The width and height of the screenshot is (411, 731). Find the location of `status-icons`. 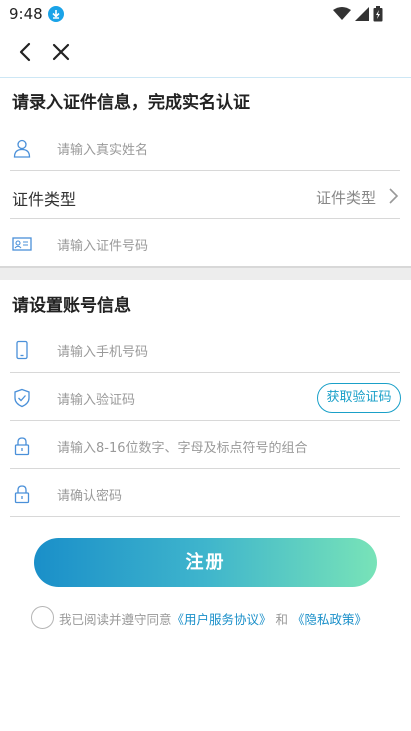

status-icons is located at coordinates (358, 14).